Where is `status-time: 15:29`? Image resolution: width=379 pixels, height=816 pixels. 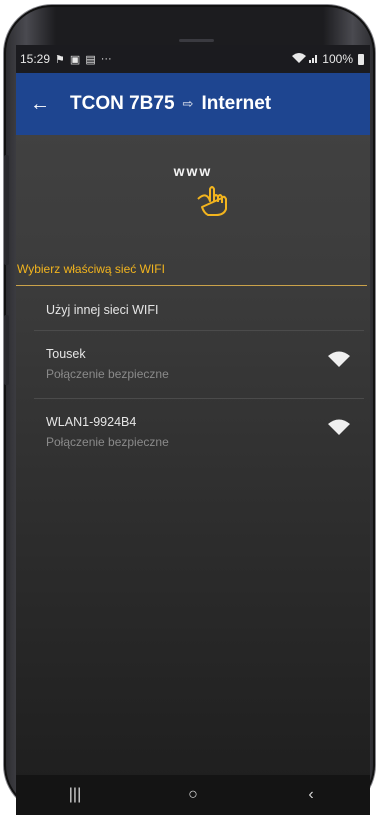 status-time: 15:29 is located at coordinates (35, 59).